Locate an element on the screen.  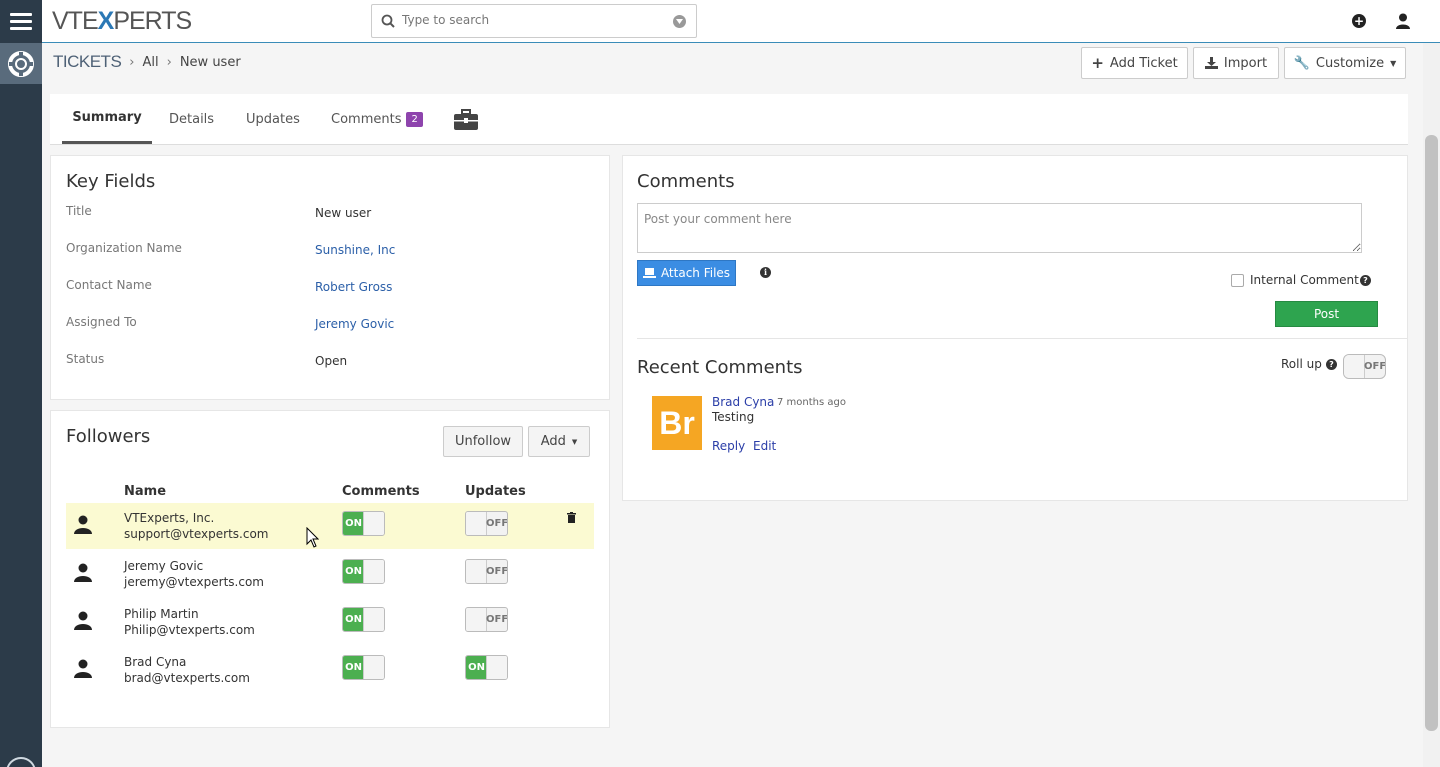
divider is located at coordinates (1022, 338).